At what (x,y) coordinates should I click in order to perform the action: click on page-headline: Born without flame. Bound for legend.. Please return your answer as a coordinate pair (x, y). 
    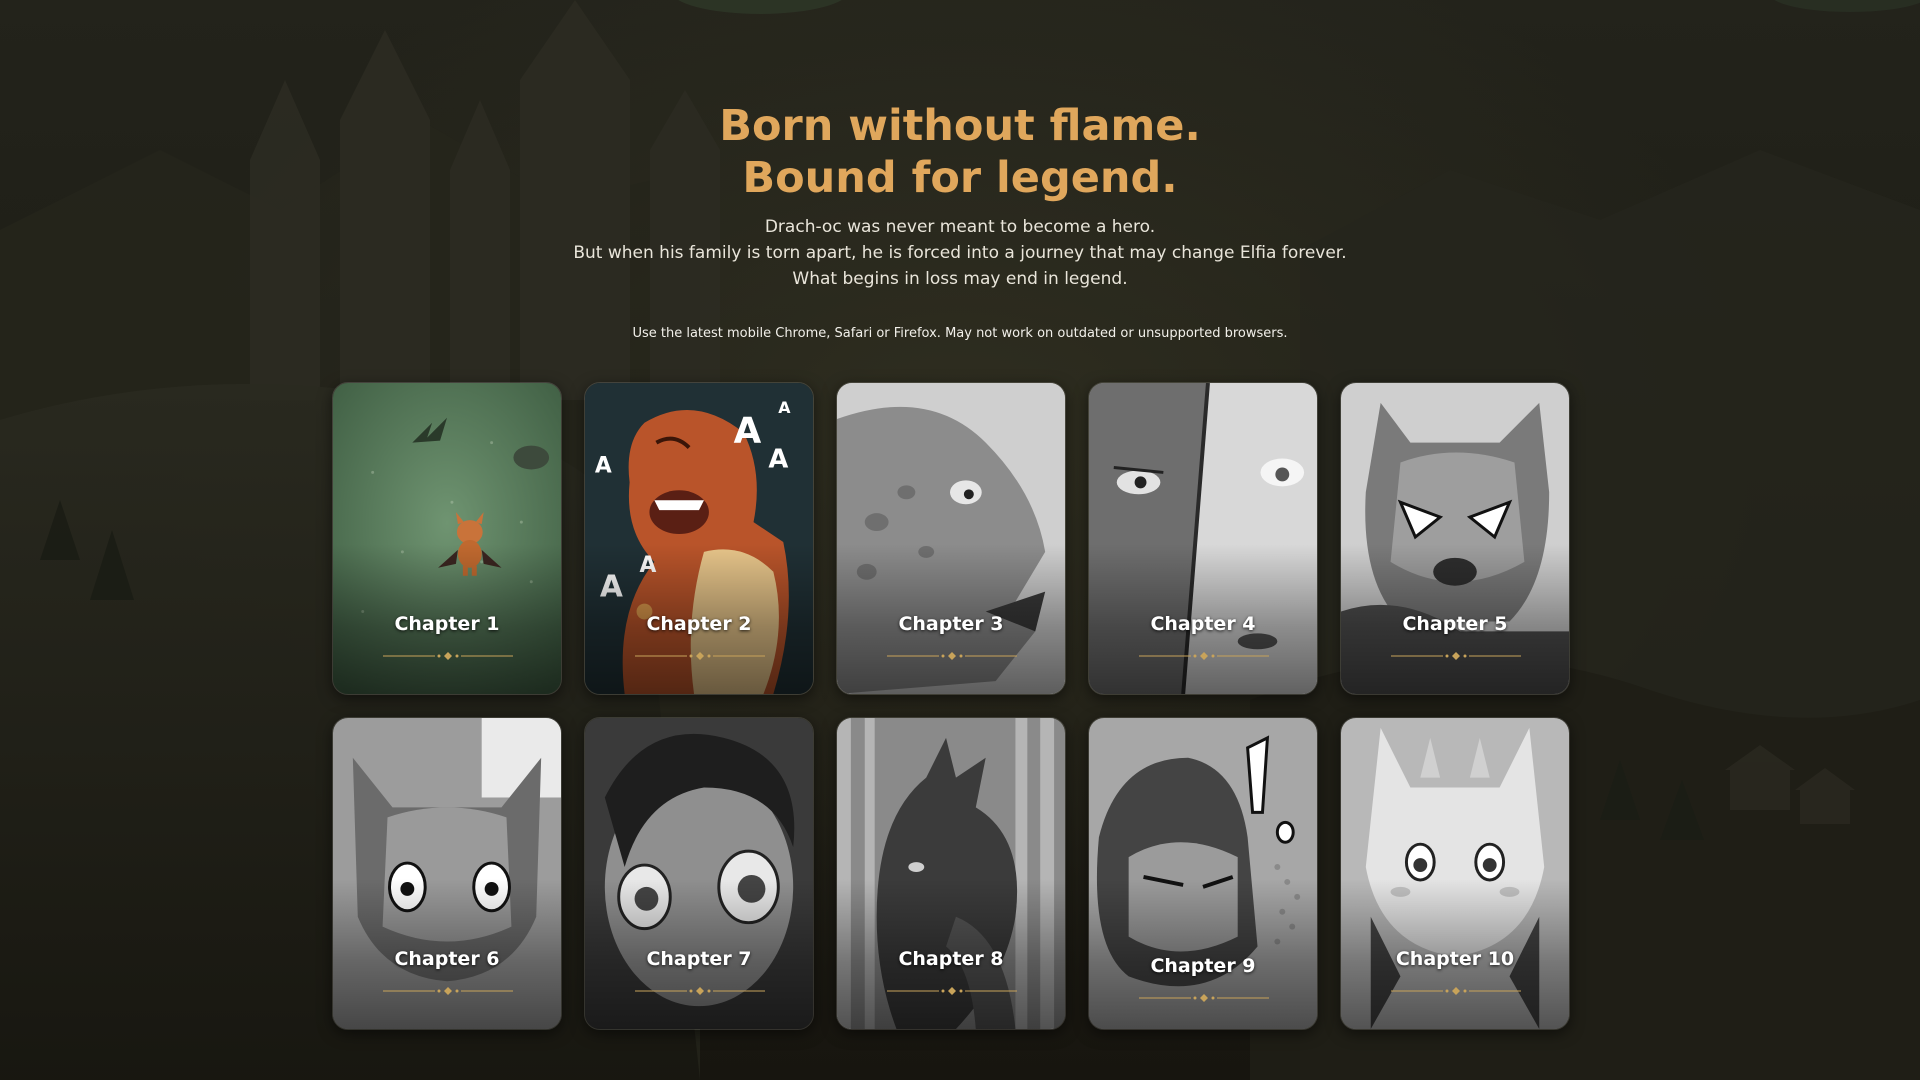
    Looking at the image, I should click on (960, 152).